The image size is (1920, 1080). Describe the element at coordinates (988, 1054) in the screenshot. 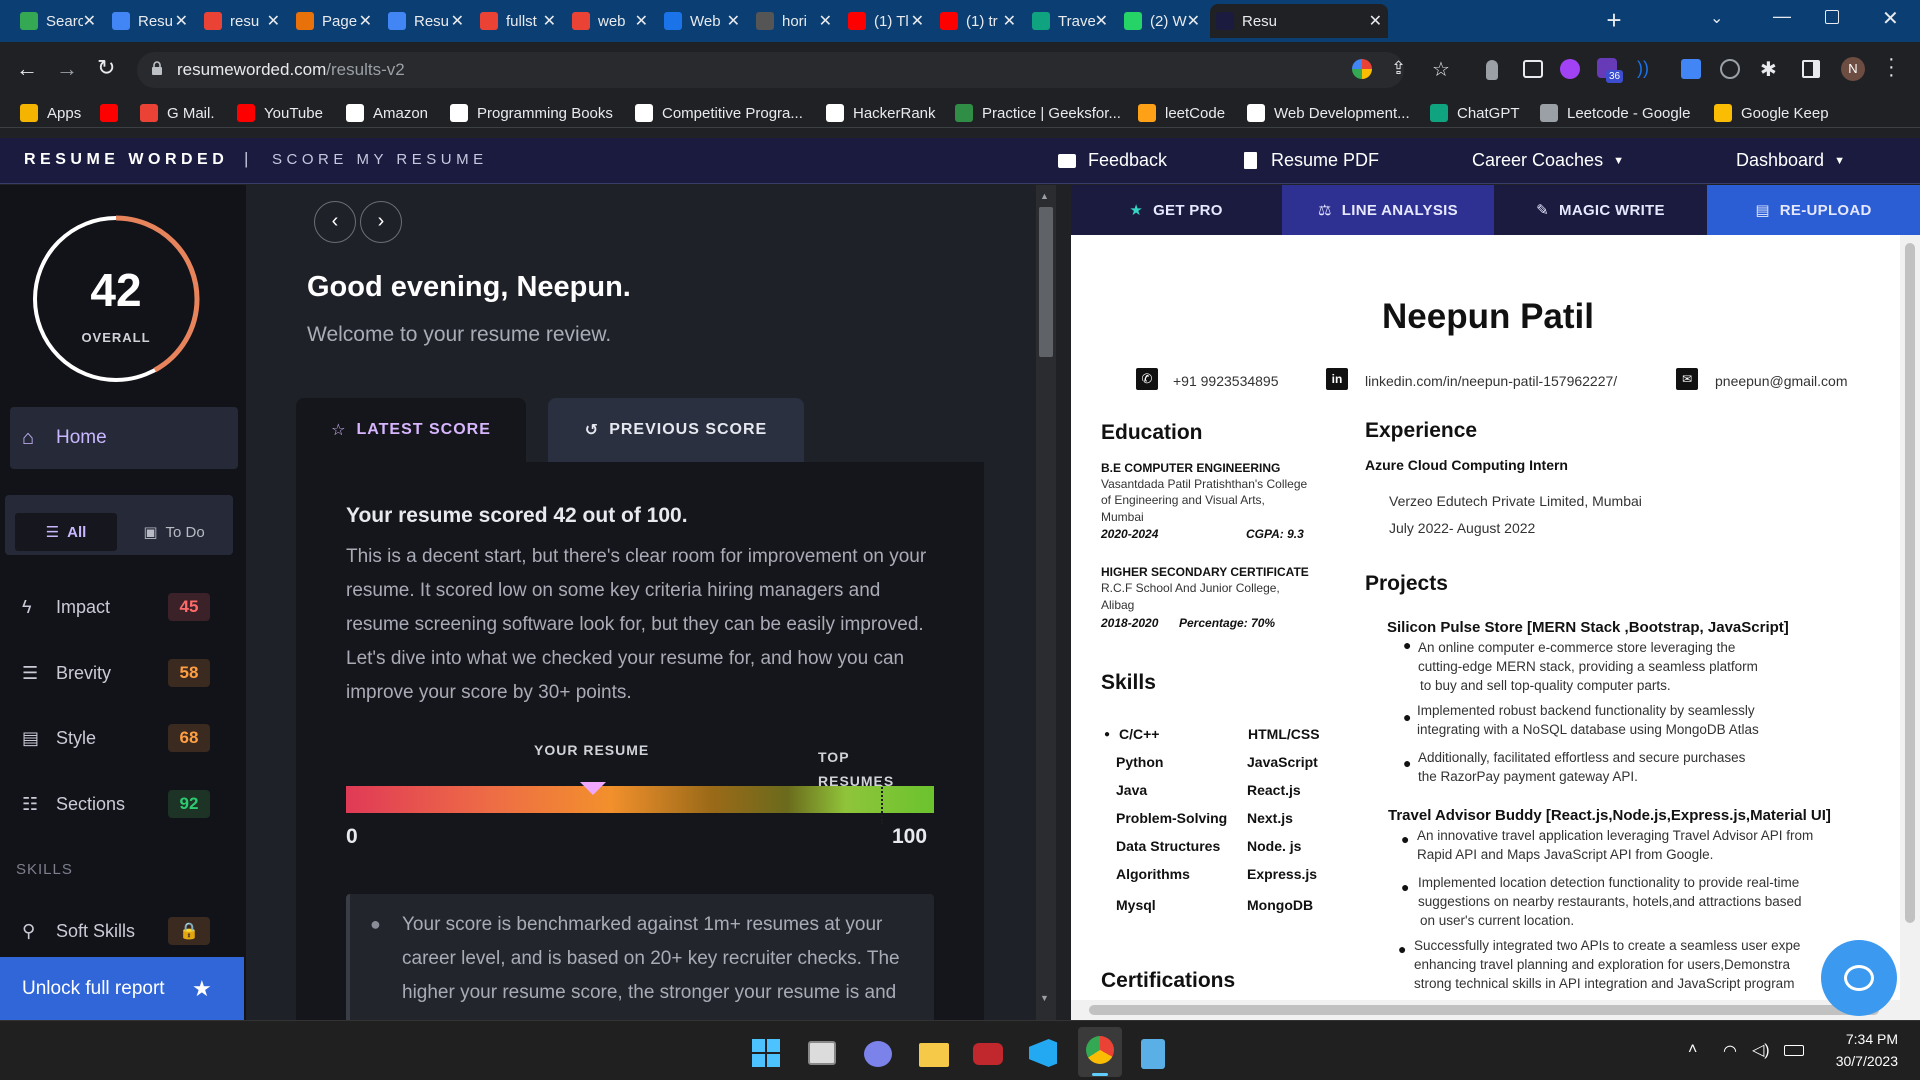

I see `game-app-icon` at that location.